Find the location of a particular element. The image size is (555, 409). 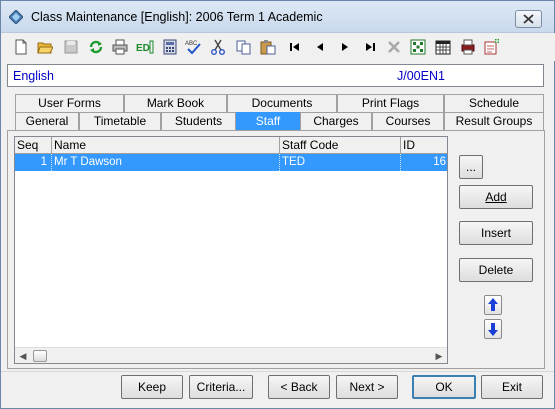

tab-charges: Charges is located at coordinates (336, 121).